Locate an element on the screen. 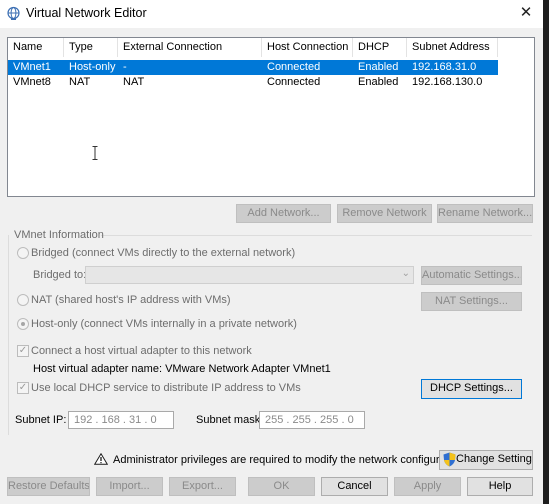 This screenshot has height=504, width=549. column-header-type: Type is located at coordinates (91, 47).